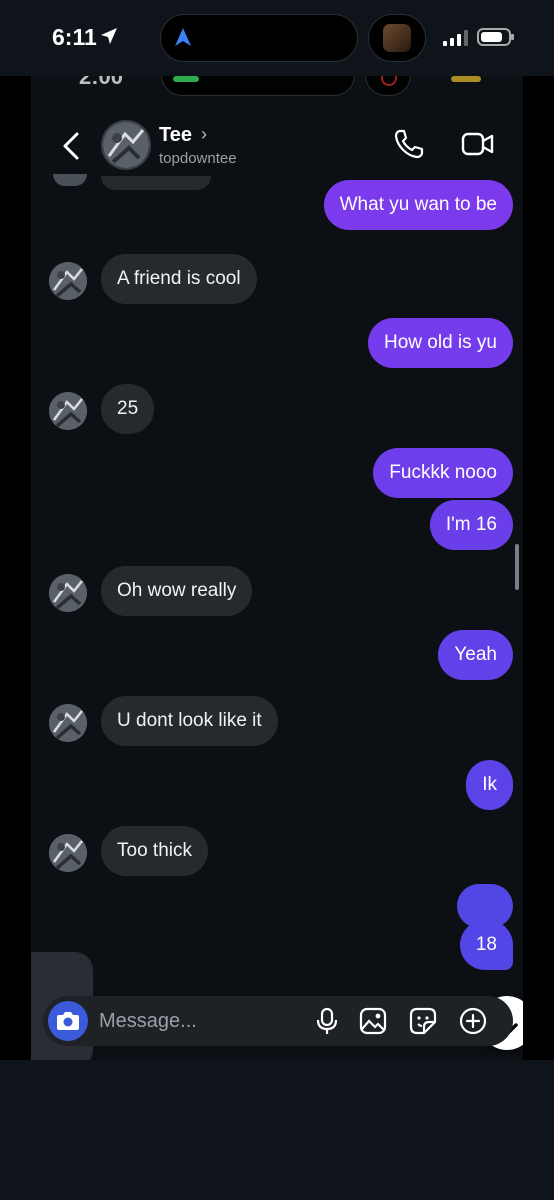 This screenshot has width=554, height=1200. What do you see at coordinates (156, 183) in the screenshot?
I see `message-bubble-partial` at bounding box center [156, 183].